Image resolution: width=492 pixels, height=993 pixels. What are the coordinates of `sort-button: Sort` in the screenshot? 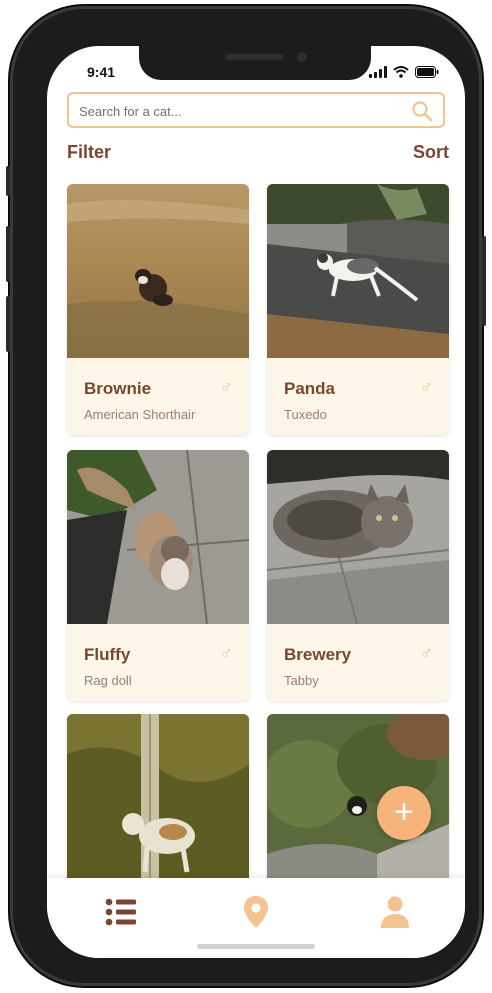 It's located at (431, 152).